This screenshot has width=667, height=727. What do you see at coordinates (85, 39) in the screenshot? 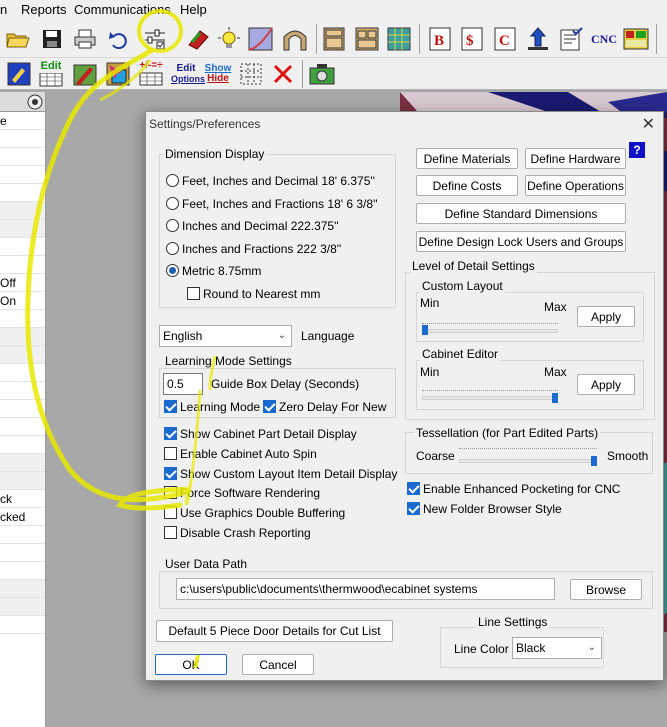
I see `print-button` at bounding box center [85, 39].